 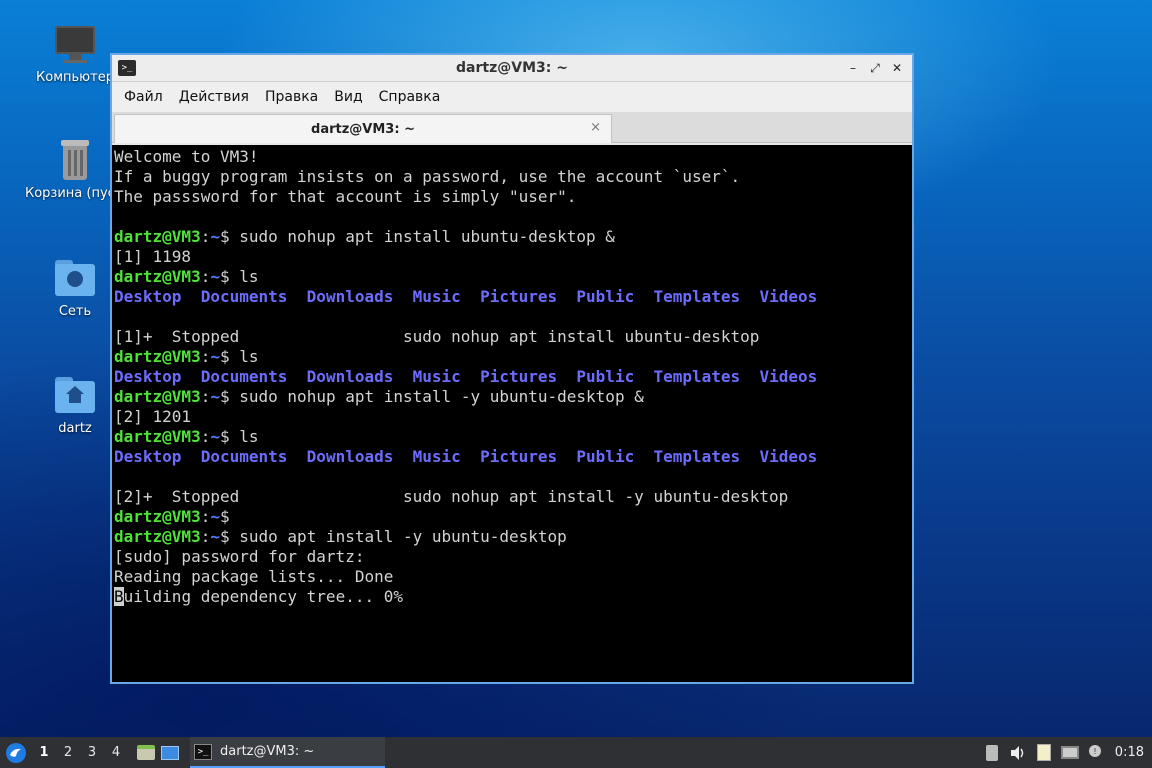 What do you see at coordinates (897, 68) in the screenshot?
I see `close-button: ✕` at bounding box center [897, 68].